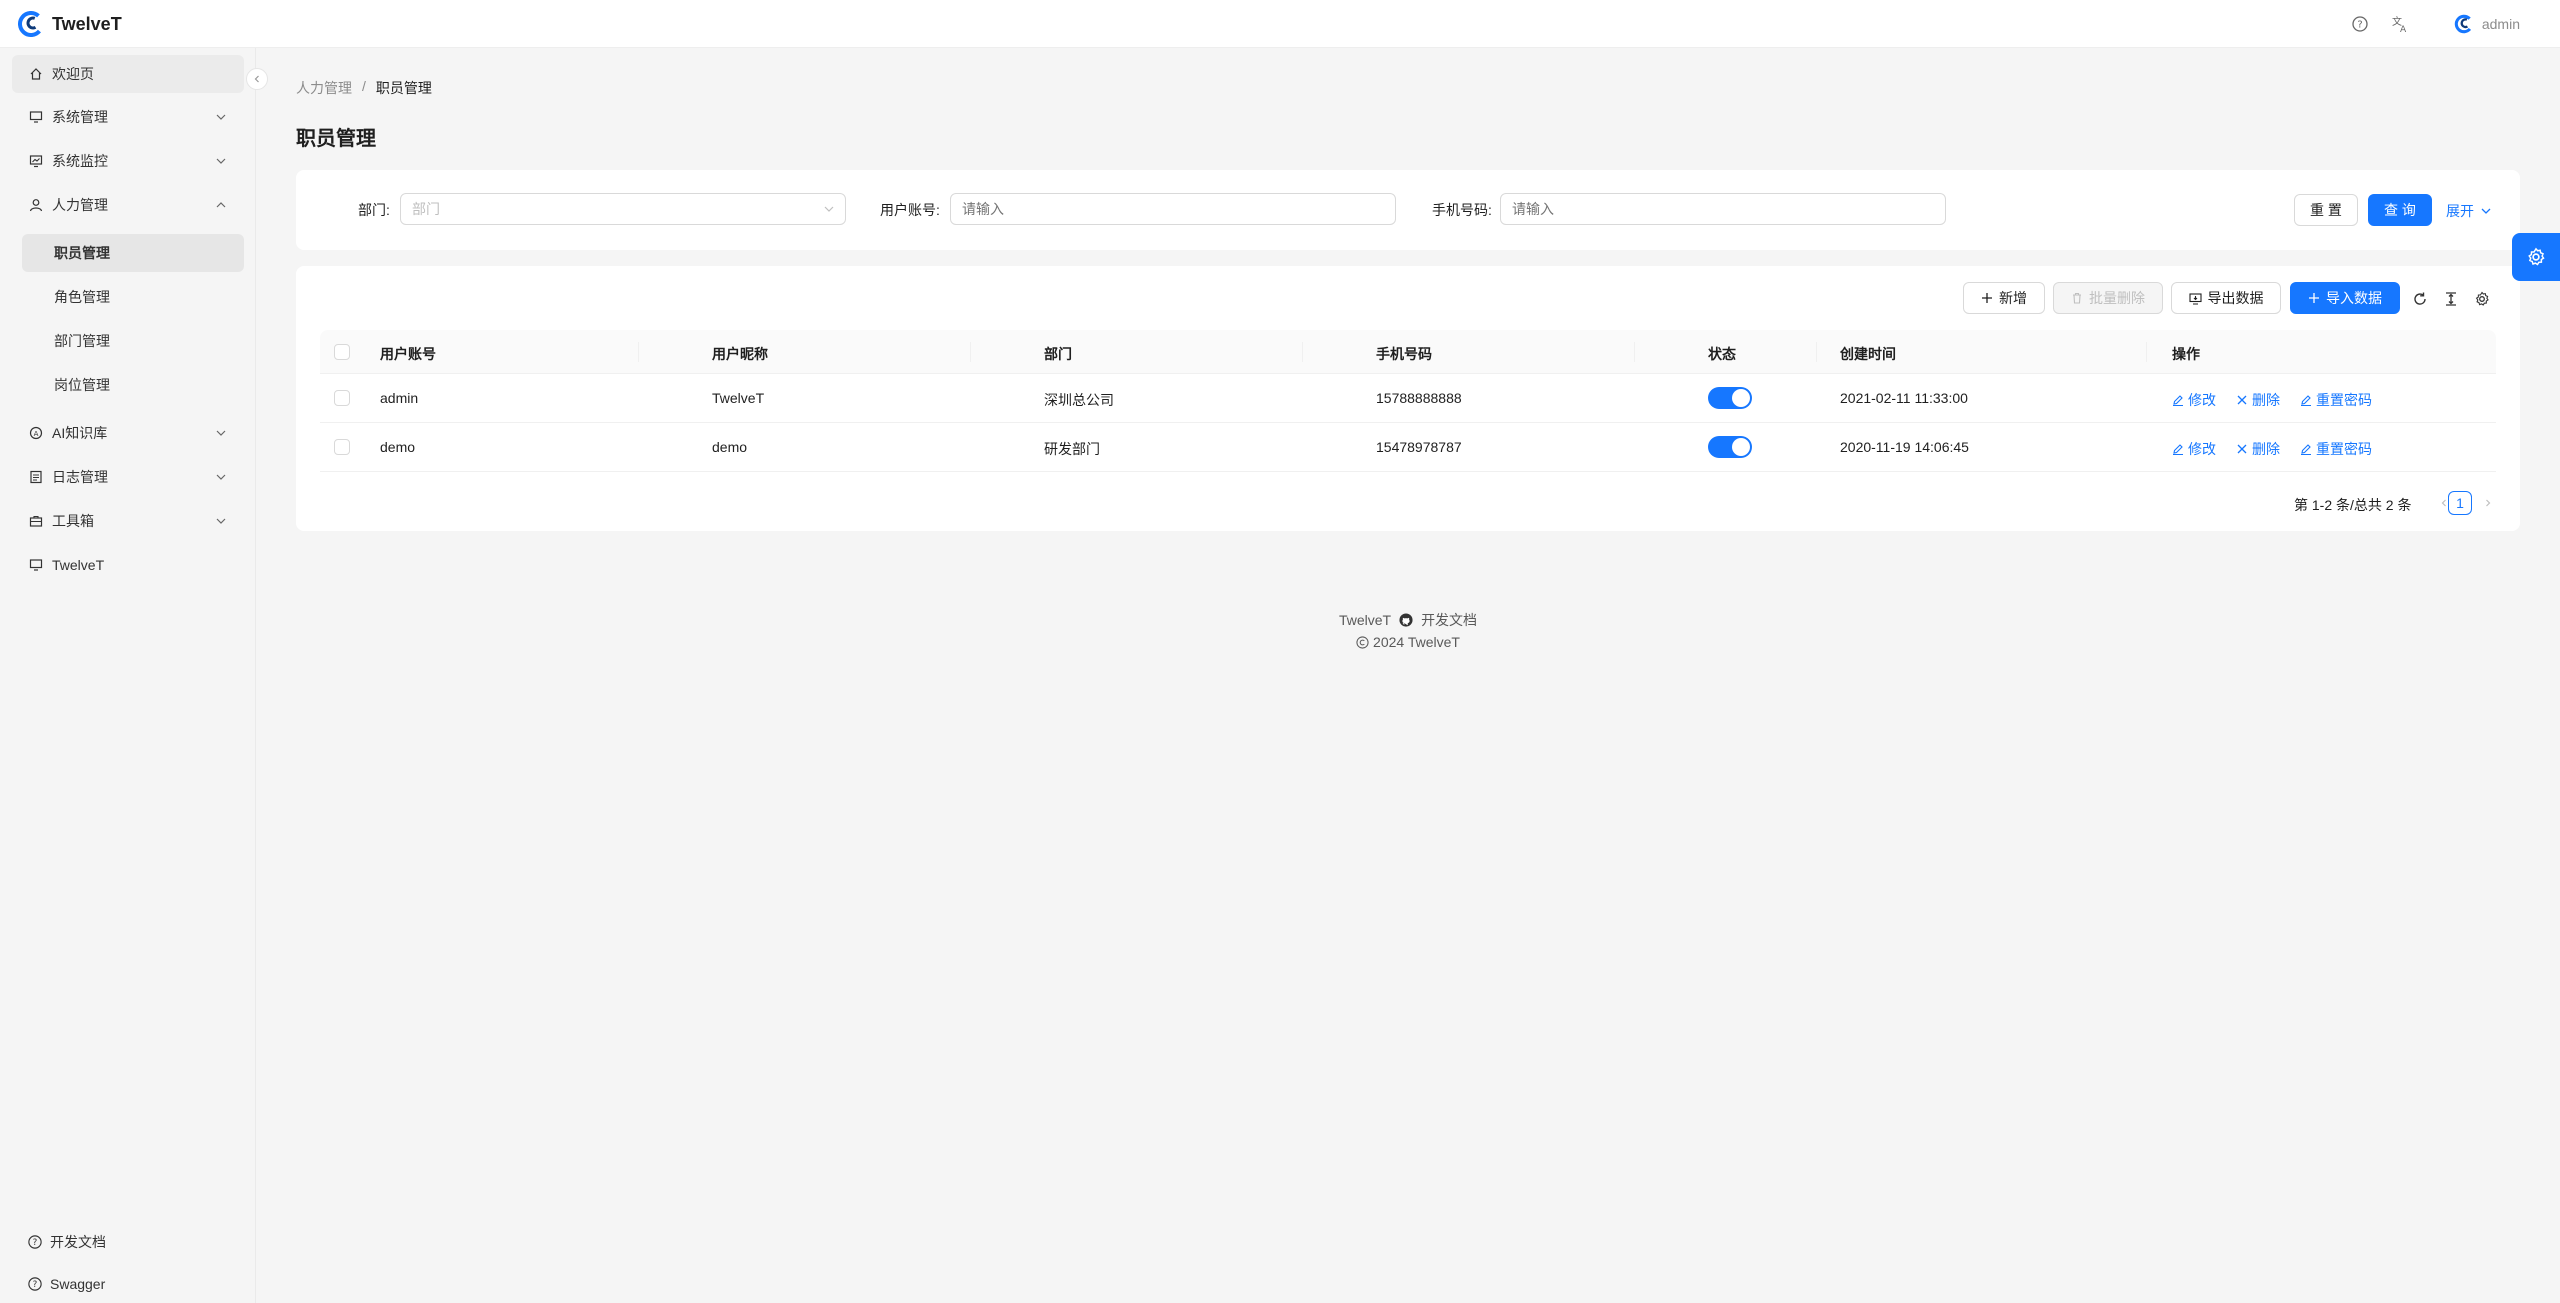  Describe the element at coordinates (2108, 298) in the screenshot. I see `batch-delete-button: 批量删除` at that location.